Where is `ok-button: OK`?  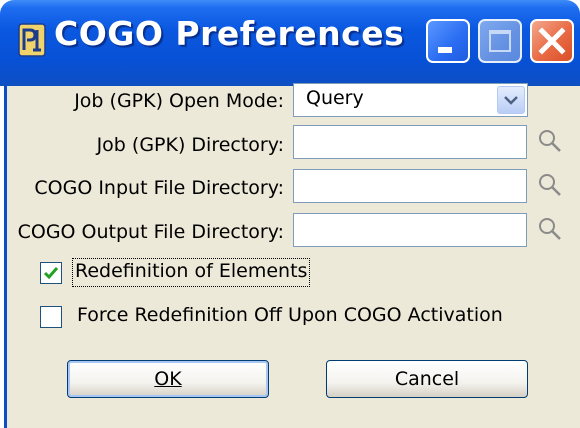 ok-button: OK is located at coordinates (168, 379).